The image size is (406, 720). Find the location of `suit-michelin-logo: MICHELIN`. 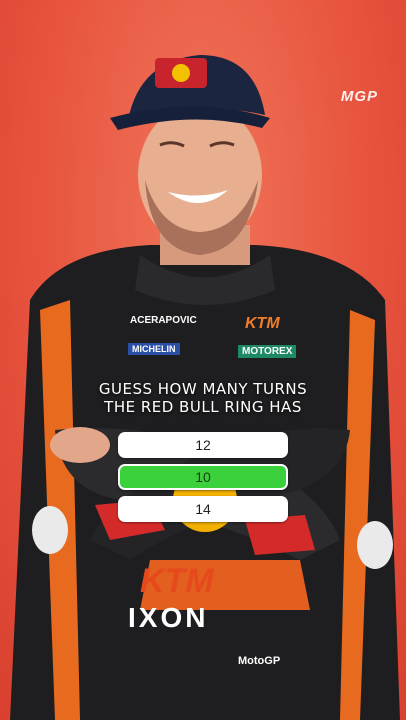

suit-michelin-logo: MICHELIN is located at coordinates (154, 349).